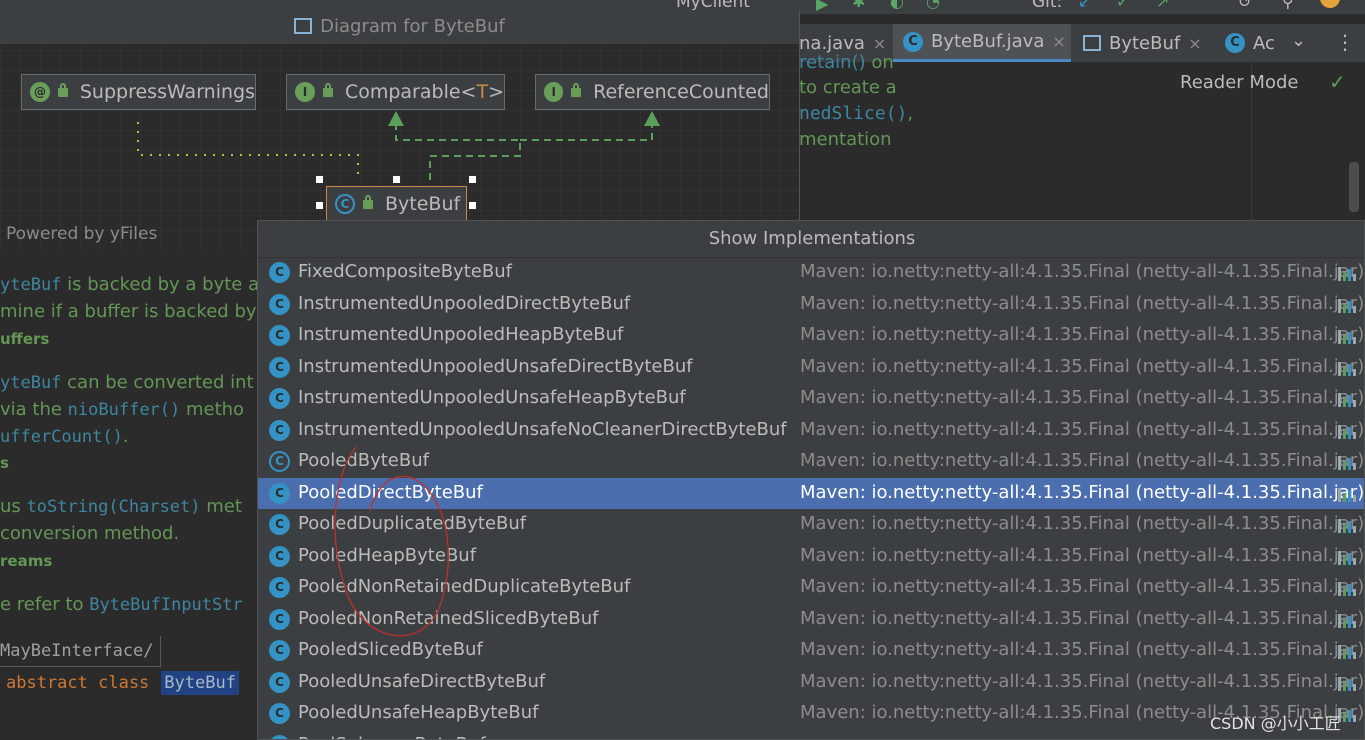 The width and height of the screenshot is (1365, 740). I want to click on run-icon: ▶, so click(822, 6).